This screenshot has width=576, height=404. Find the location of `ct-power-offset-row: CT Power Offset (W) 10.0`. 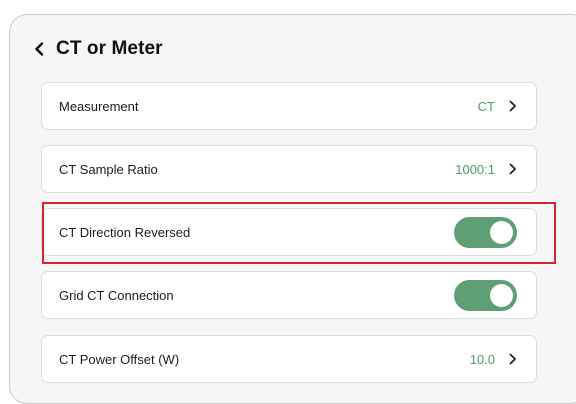

ct-power-offset-row: CT Power Offset (W) 10.0 is located at coordinates (289, 359).